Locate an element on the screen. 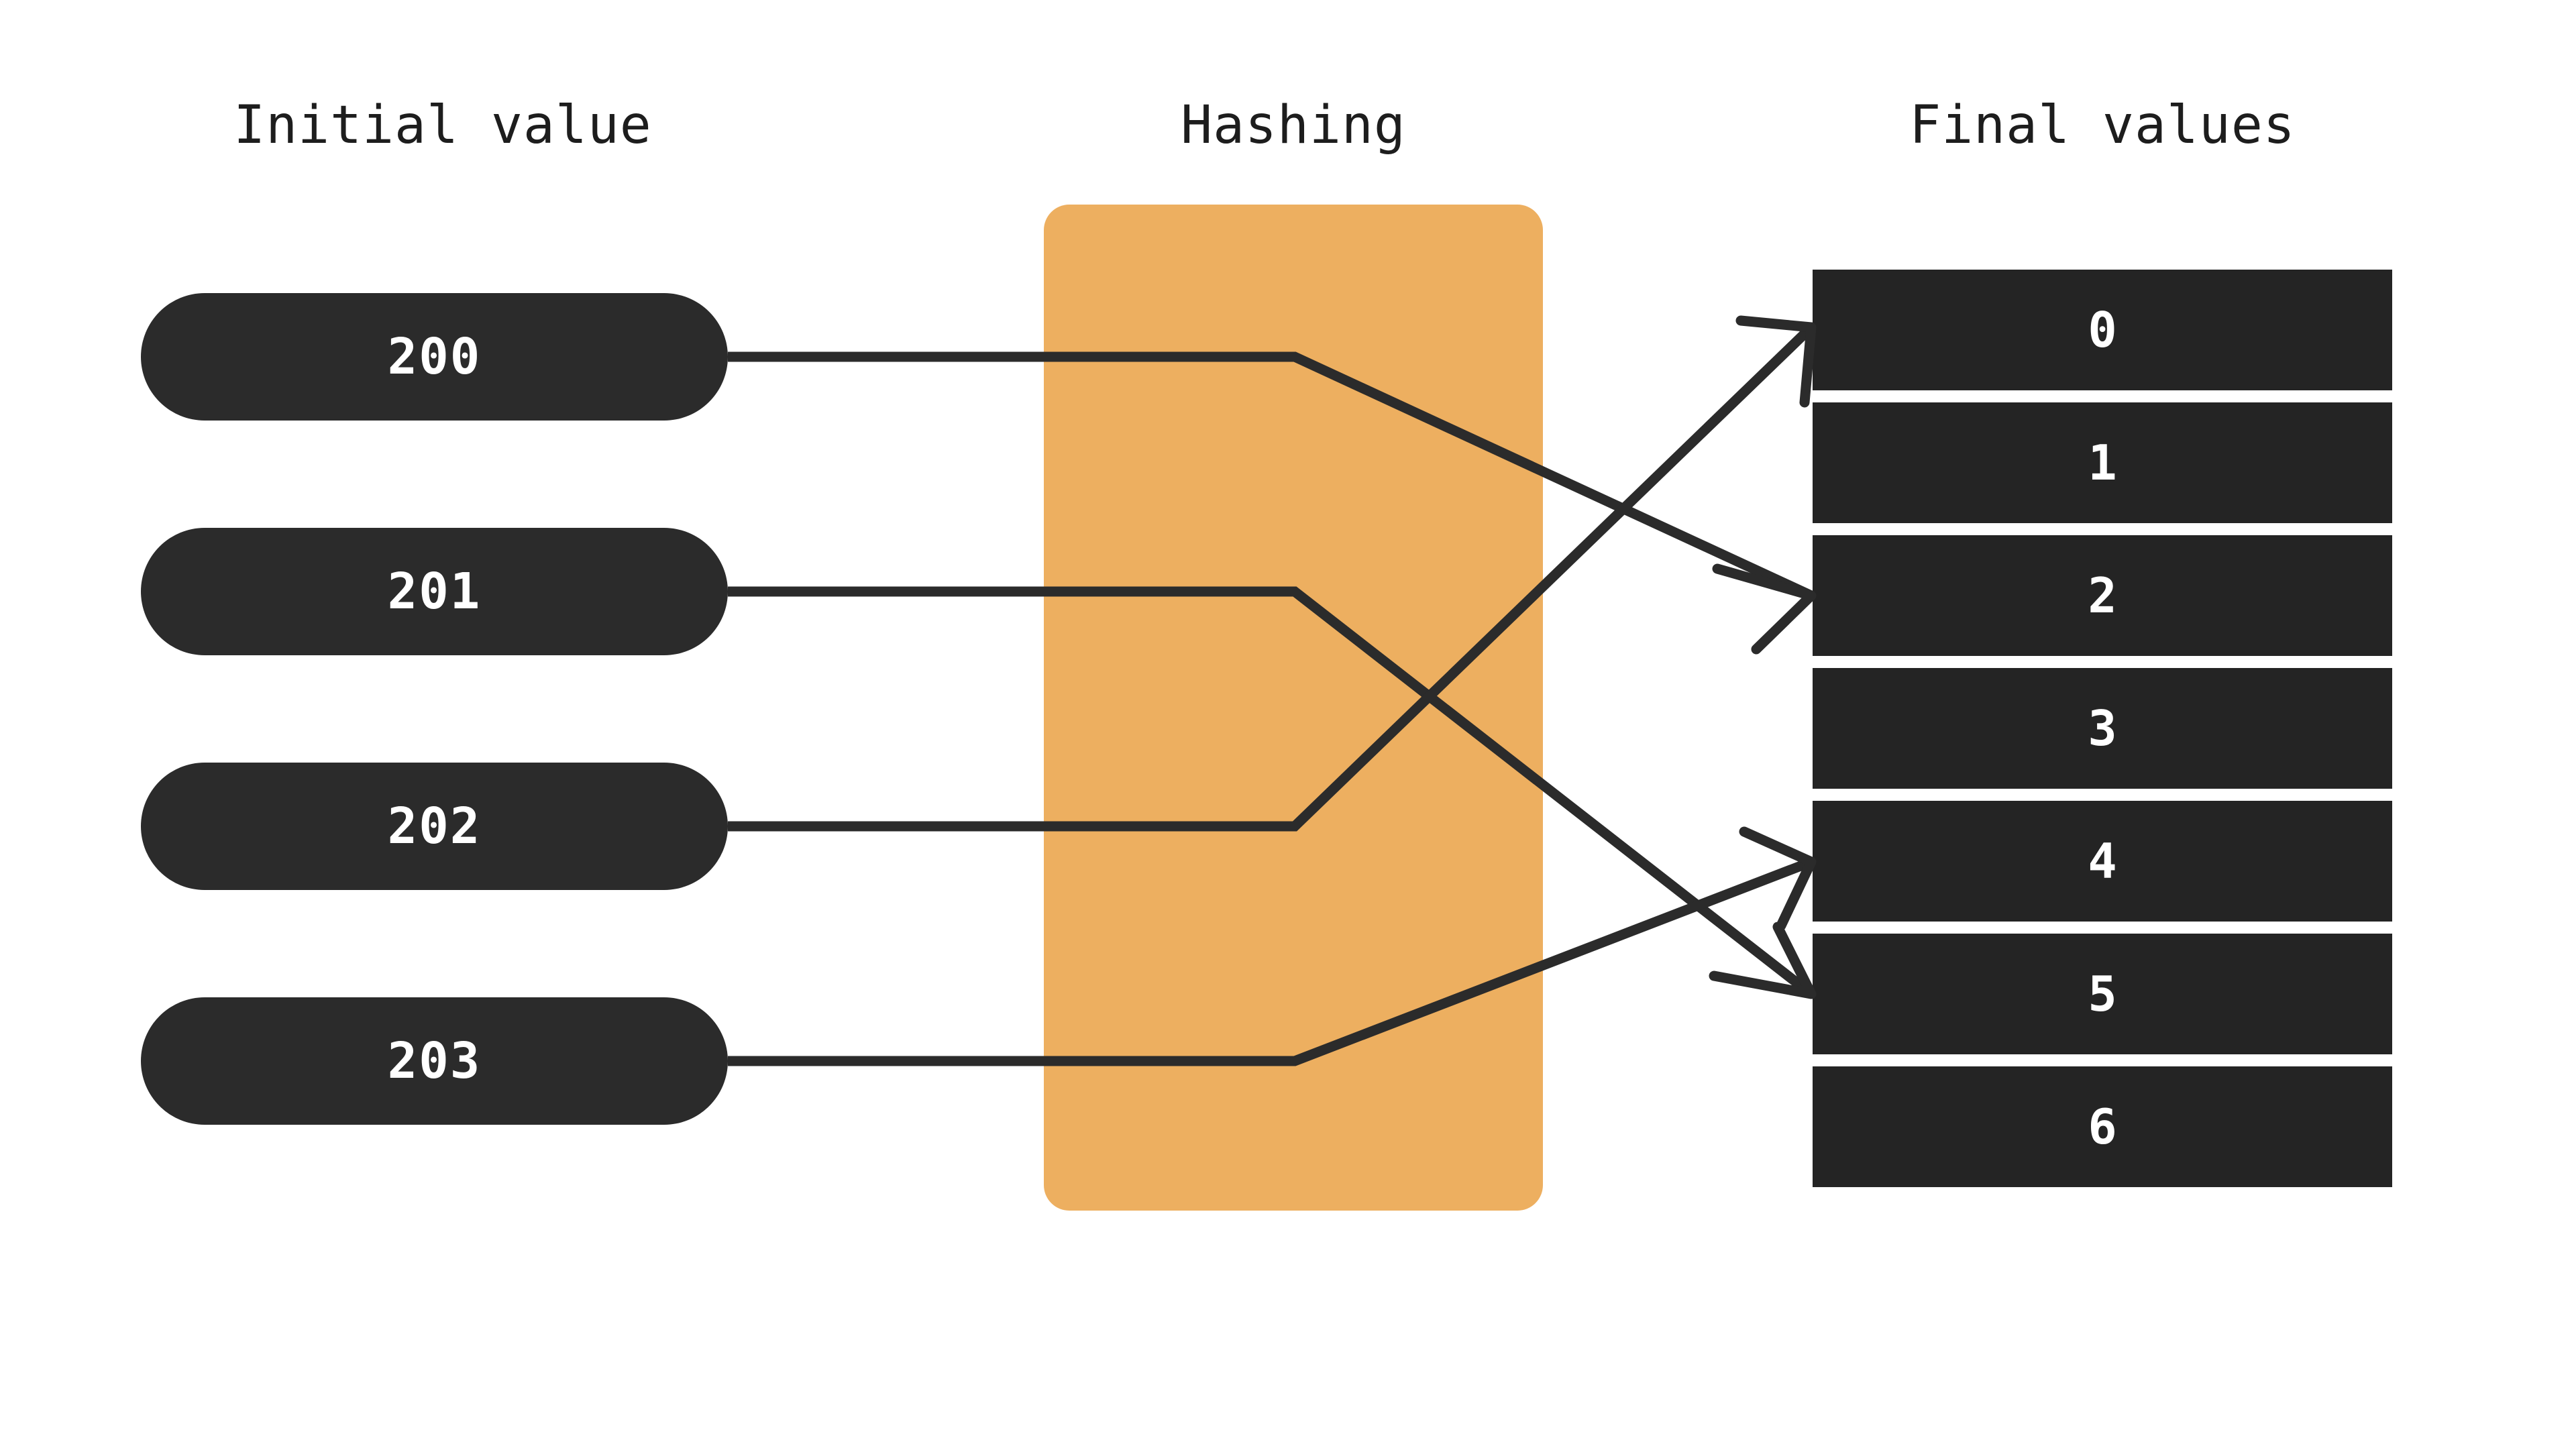  hash-slot-label: 0 is located at coordinates (2102, 330).